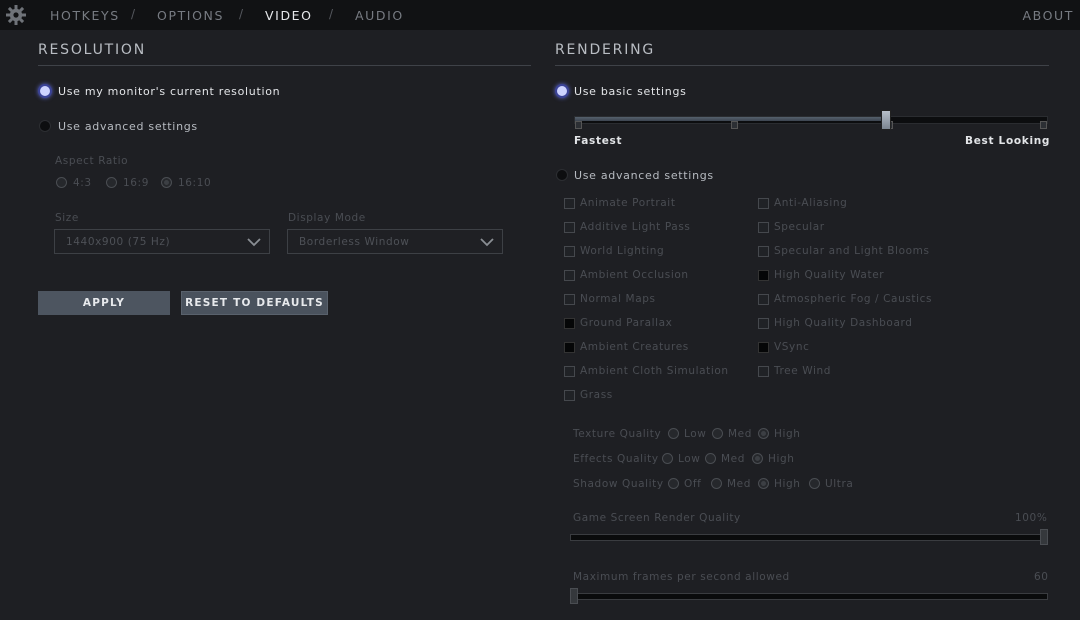 The image size is (1080, 620). I want to click on aspect-16-10-radio, so click(166, 182).